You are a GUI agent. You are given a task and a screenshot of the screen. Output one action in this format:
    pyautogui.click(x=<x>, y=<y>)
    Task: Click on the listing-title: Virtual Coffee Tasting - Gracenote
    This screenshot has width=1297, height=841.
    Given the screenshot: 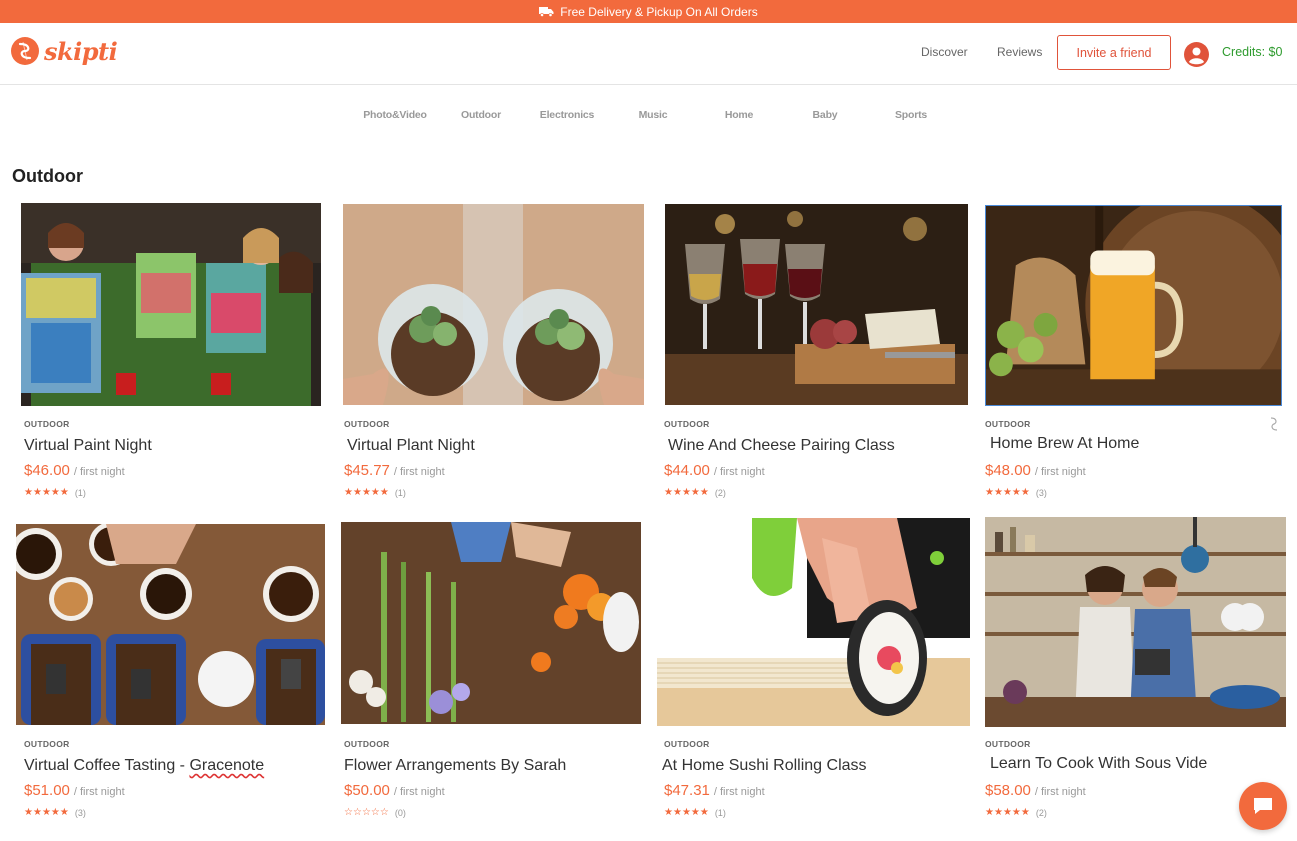 What is the action you would take?
    pyautogui.click(x=144, y=766)
    